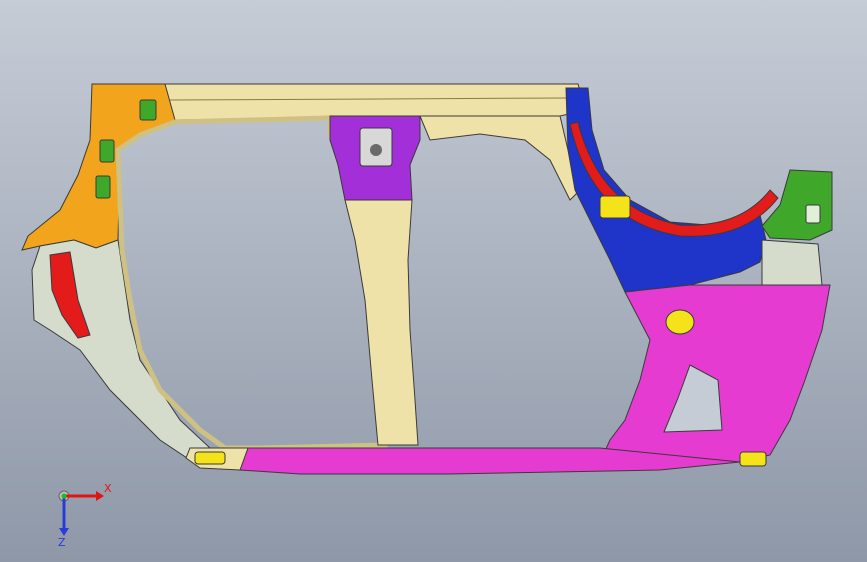 This screenshot has width=867, height=562. Describe the element at coordinates (108, 488) in the screenshot. I see `x-axis-label: X` at that location.